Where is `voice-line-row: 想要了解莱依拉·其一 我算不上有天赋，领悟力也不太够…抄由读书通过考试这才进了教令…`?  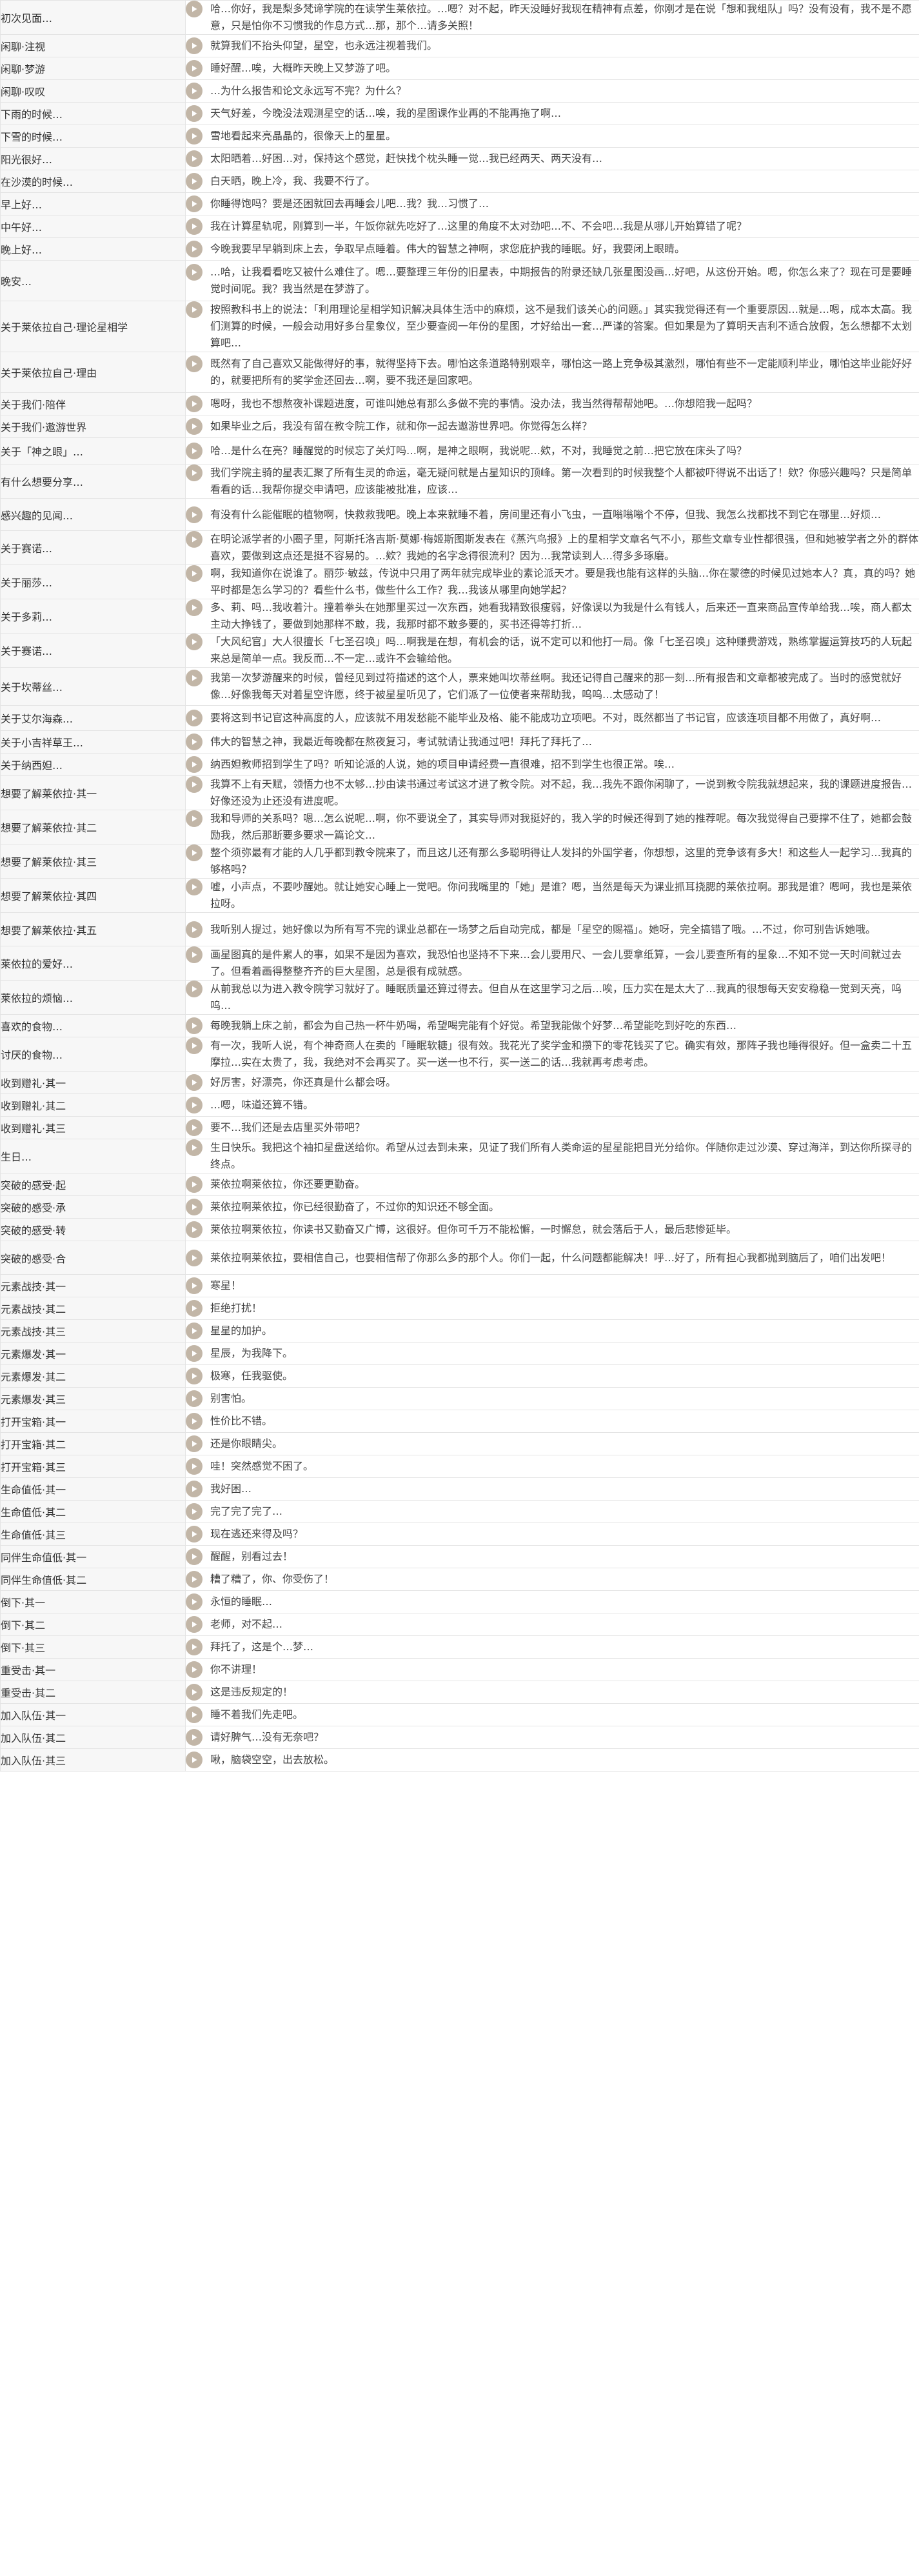 voice-line-row: 想要了解莱依拉·其一 我算不上有天赋，领悟力也不太够…抄由读书通过考试这才进了教令… is located at coordinates (460, 792).